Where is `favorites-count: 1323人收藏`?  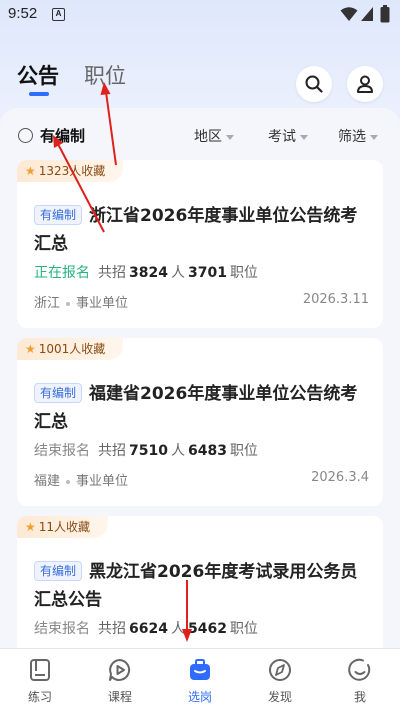
favorites-count: 1323人收藏 is located at coordinates (72, 171).